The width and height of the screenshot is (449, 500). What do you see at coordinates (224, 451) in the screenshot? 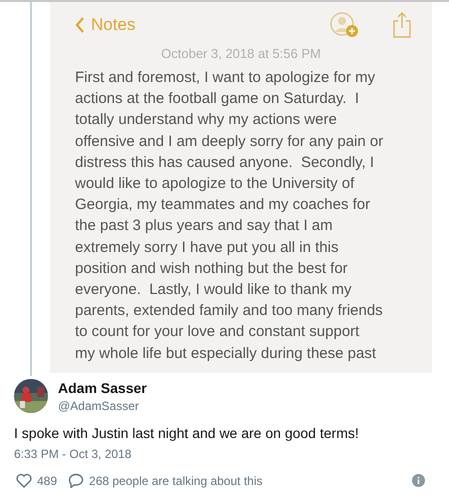
I see `tweet-time: 6:33 PM - Oct 3, 2018` at bounding box center [224, 451].